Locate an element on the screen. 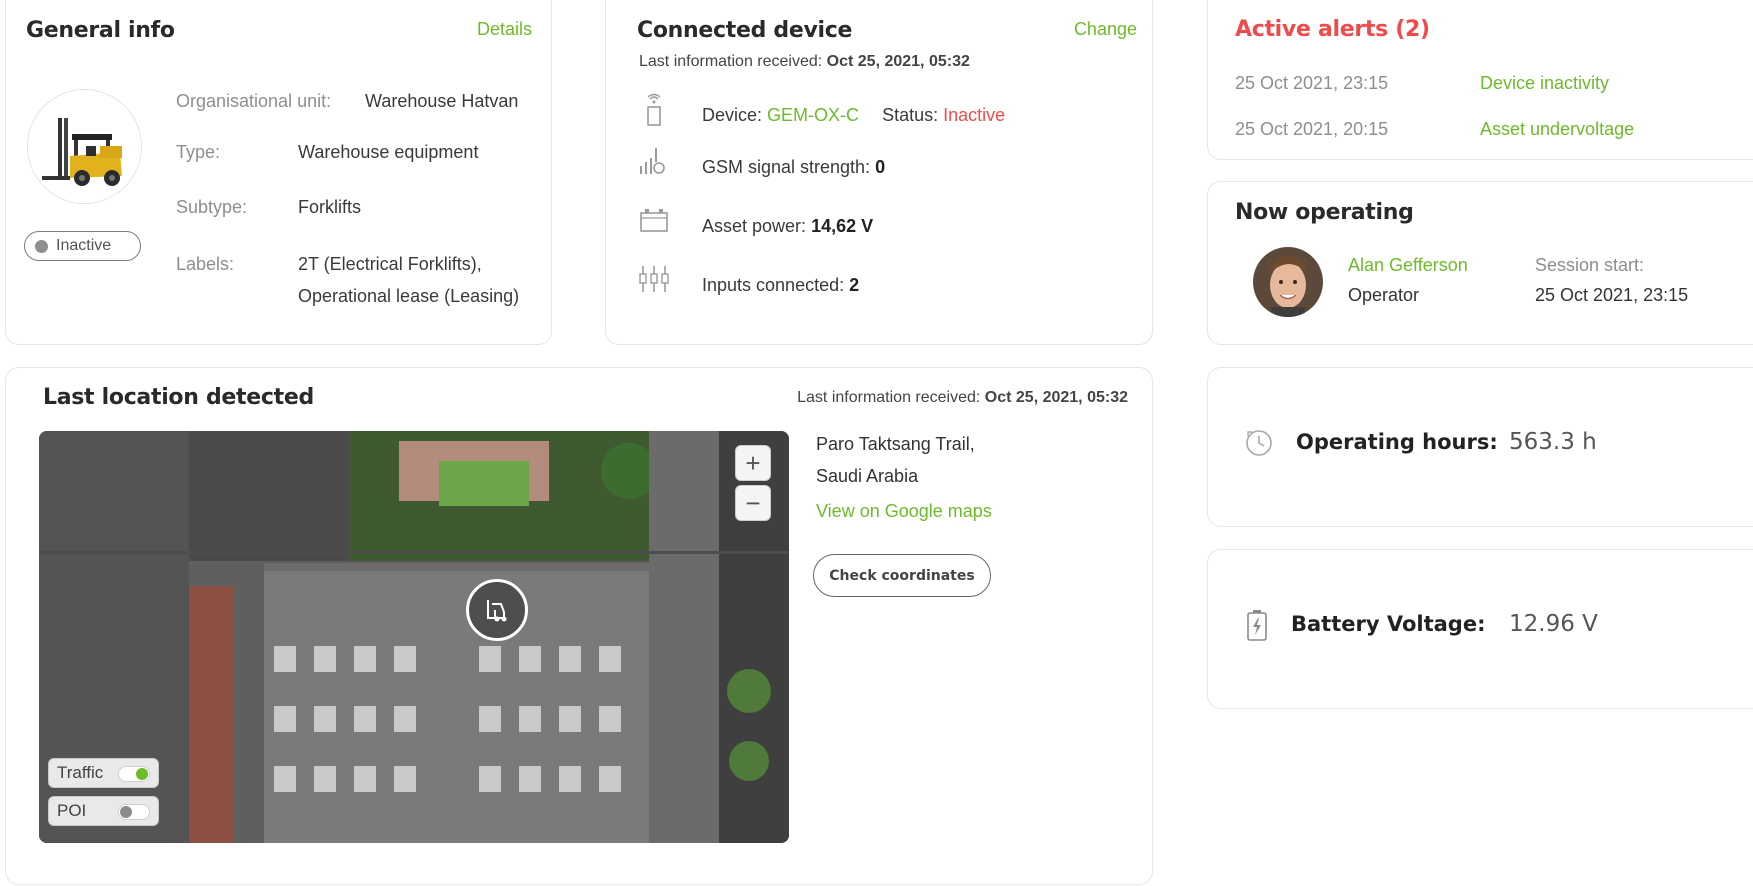  location-last-info-value: Oct 25, 2021, 05:32 is located at coordinates (1056, 397).